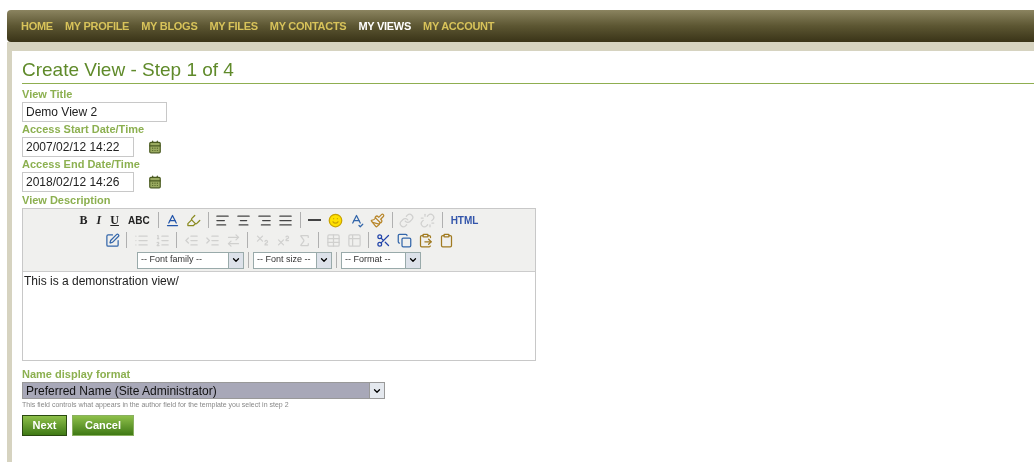 The height and width of the screenshot is (473, 1034). Describe the element at coordinates (141, 240) in the screenshot. I see `bullet-list-icon` at that location.